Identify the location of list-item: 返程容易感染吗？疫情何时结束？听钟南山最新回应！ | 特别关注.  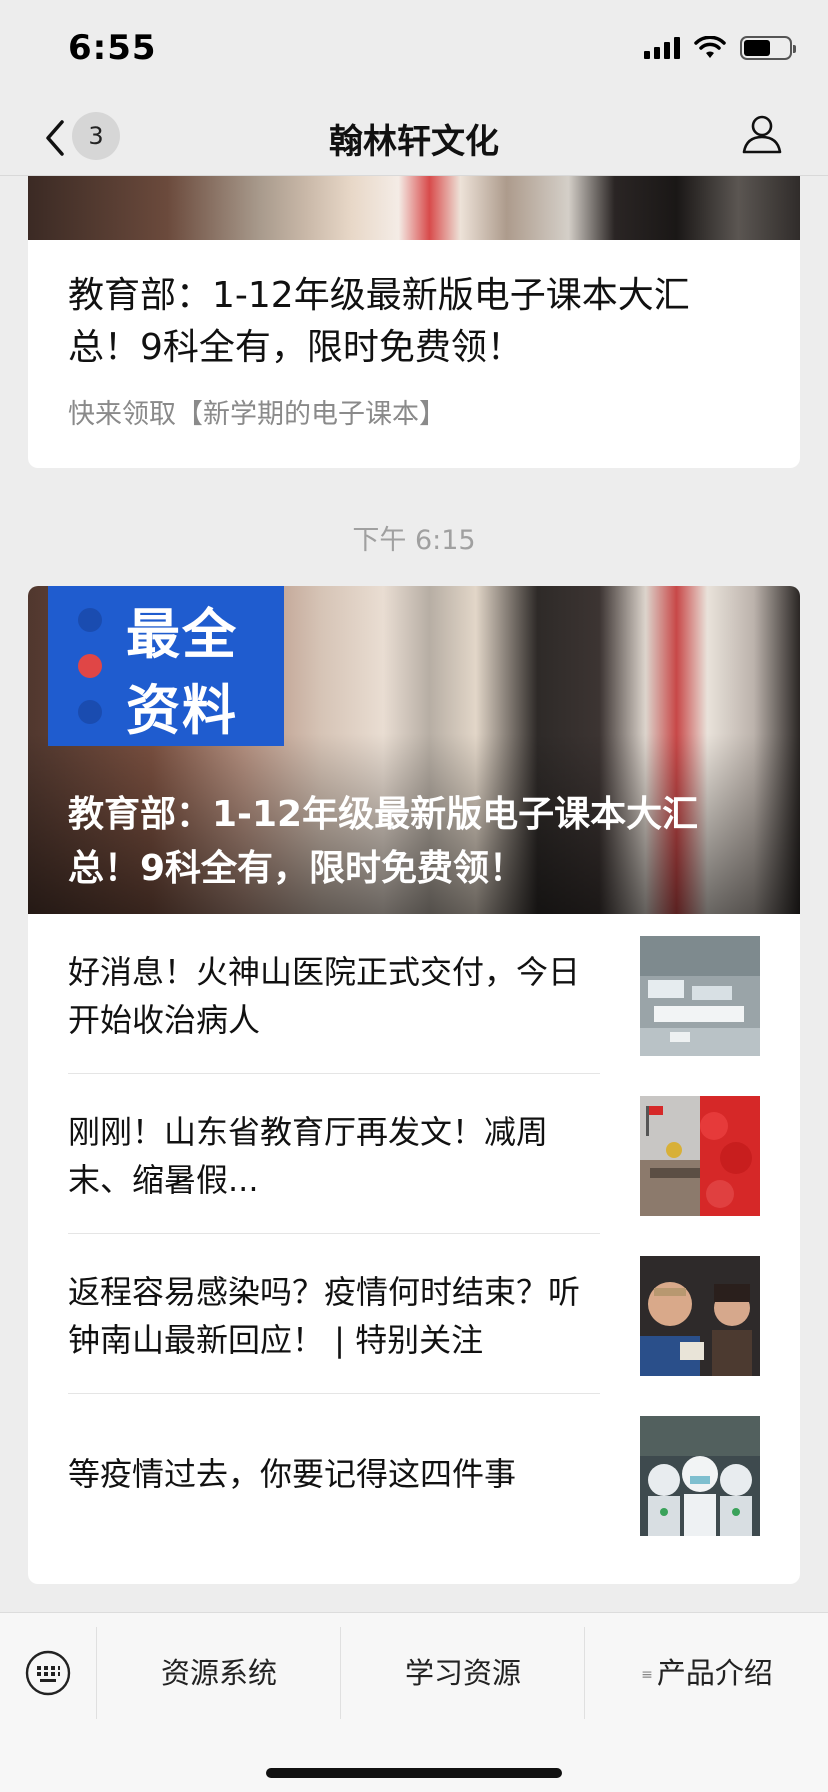
(414, 1314).